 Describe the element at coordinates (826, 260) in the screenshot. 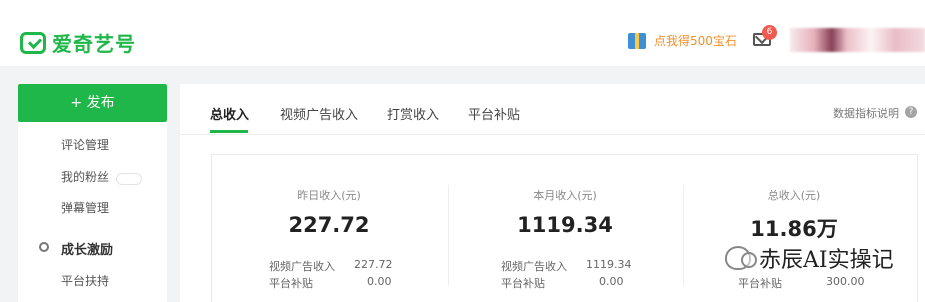

I see `watermark-text: 赤辰AI实操记` at that location.